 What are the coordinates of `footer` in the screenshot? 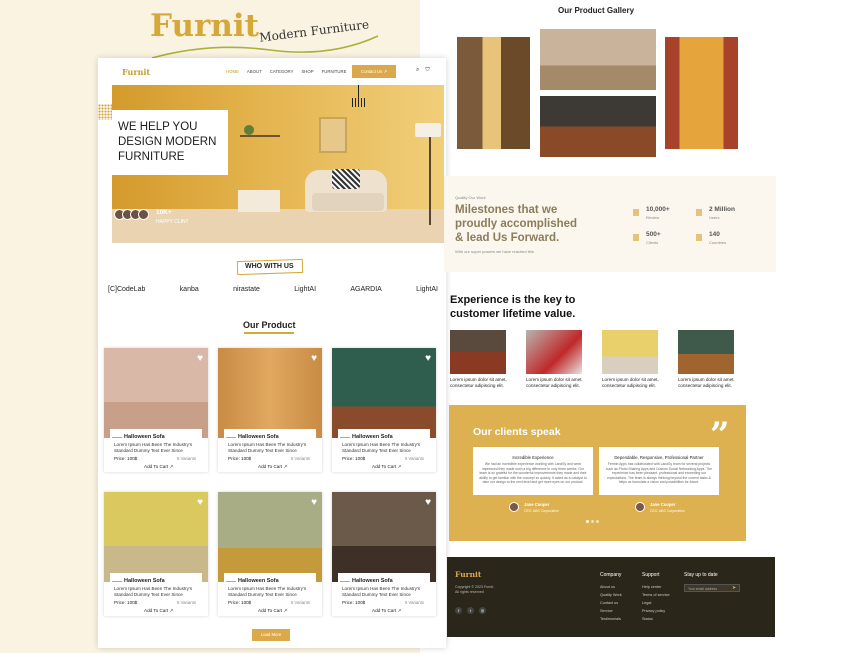 It's located at (611, 597).